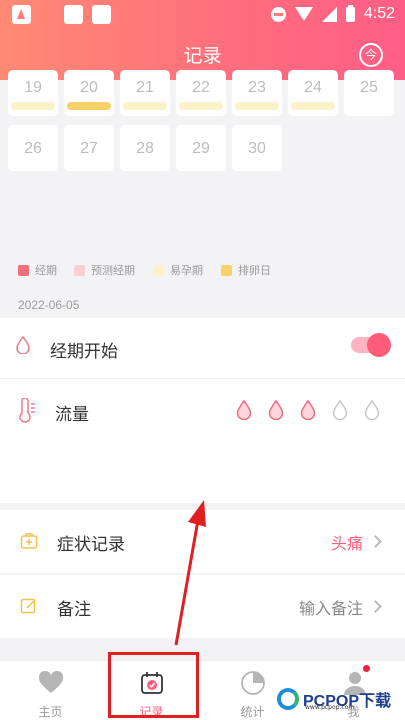 The width and height of the screenshot is (405, 720). What do you see at coordinates (89, 87) in the screenshot?
I see `calendar-day-number: 20` at bounding box center [89, 87].